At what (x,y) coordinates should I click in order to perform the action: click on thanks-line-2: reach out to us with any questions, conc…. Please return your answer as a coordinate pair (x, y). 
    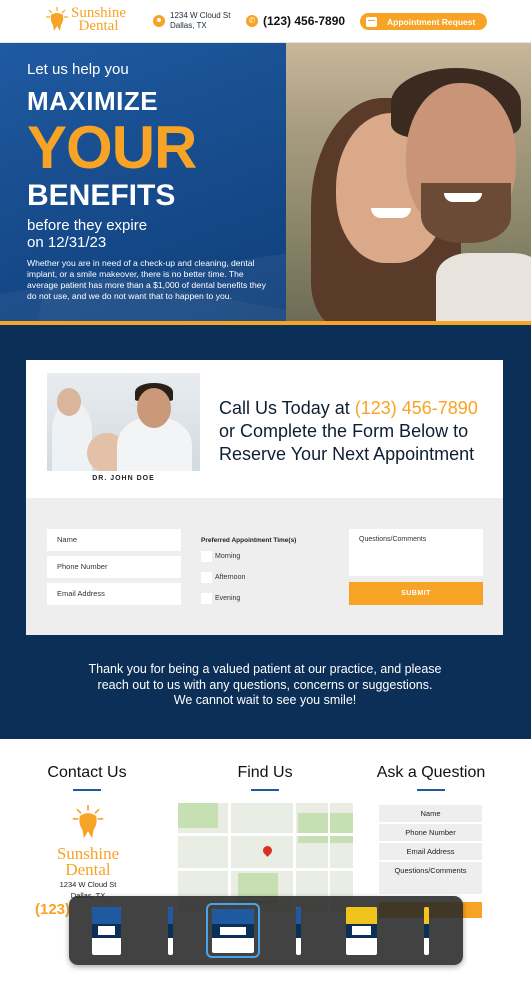
    Looking at the image, I should click on (265, 684).